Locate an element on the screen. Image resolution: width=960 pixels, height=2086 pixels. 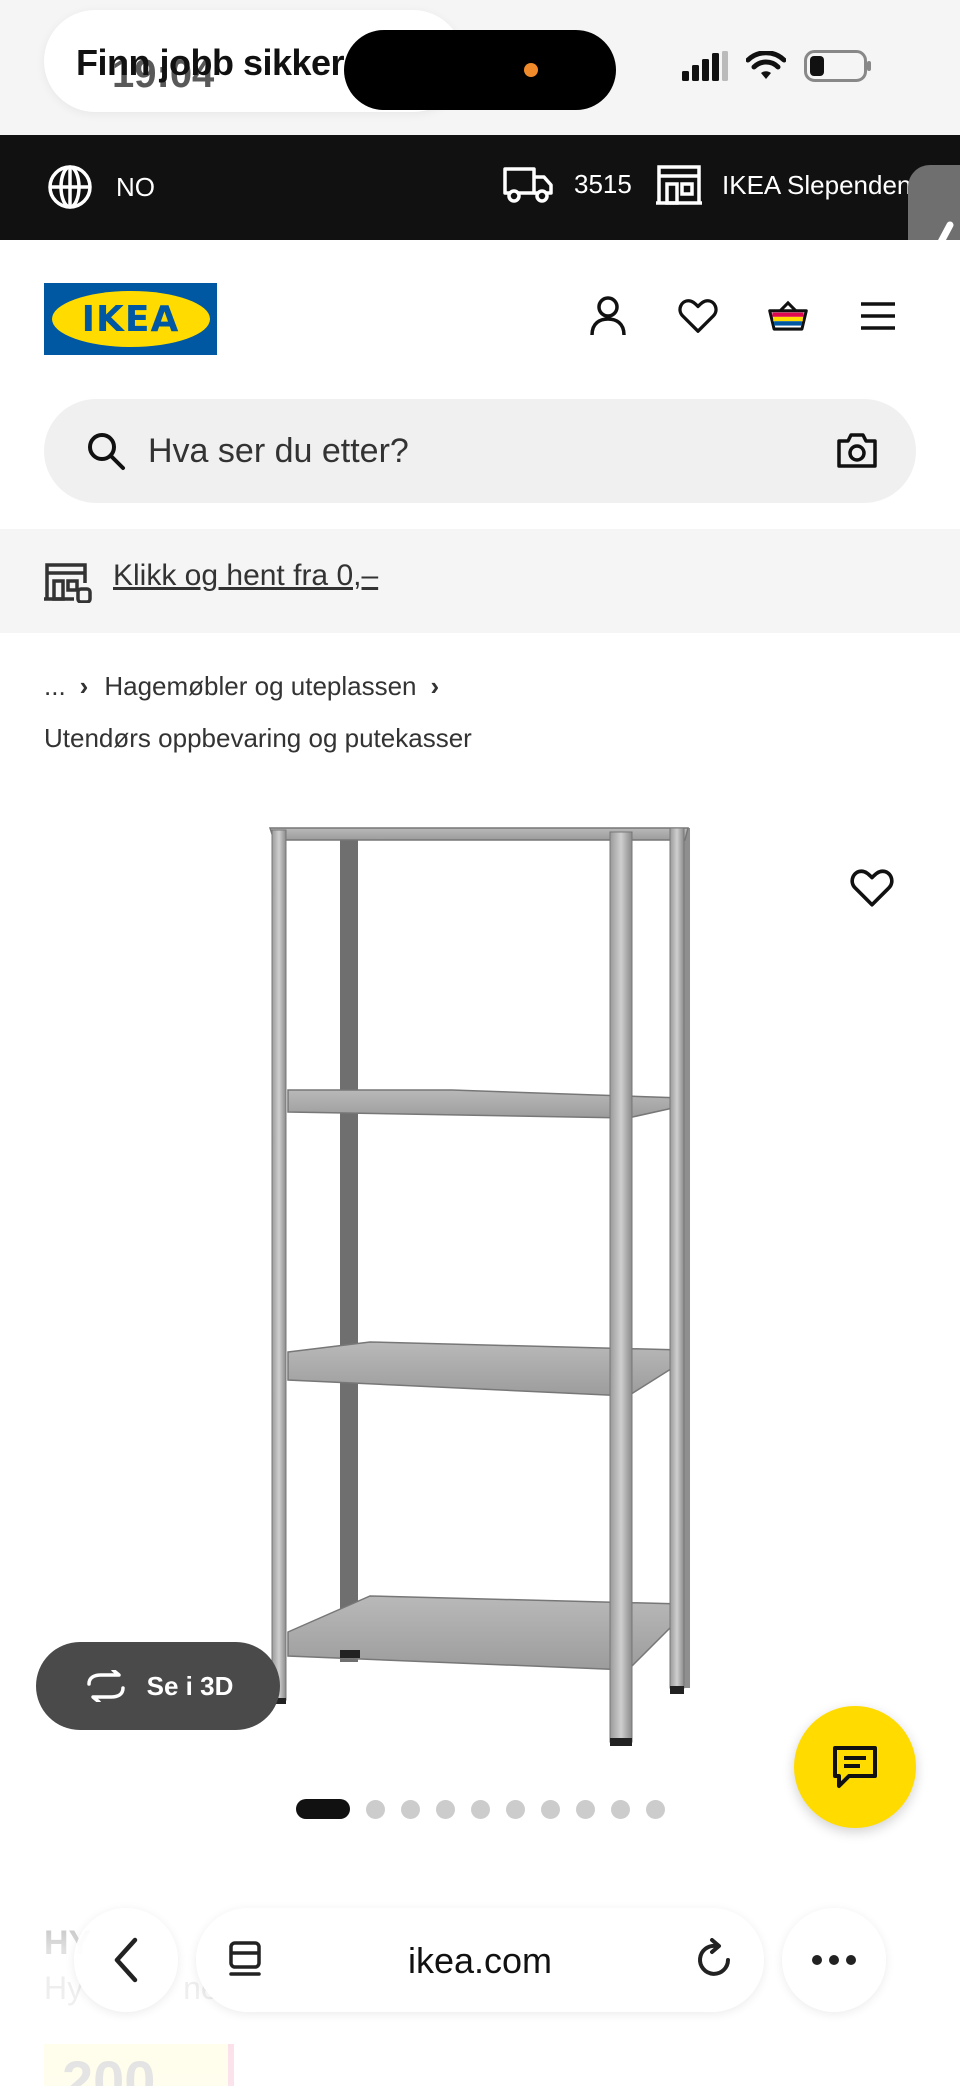
store-icon is located at coordinates (679, 185).